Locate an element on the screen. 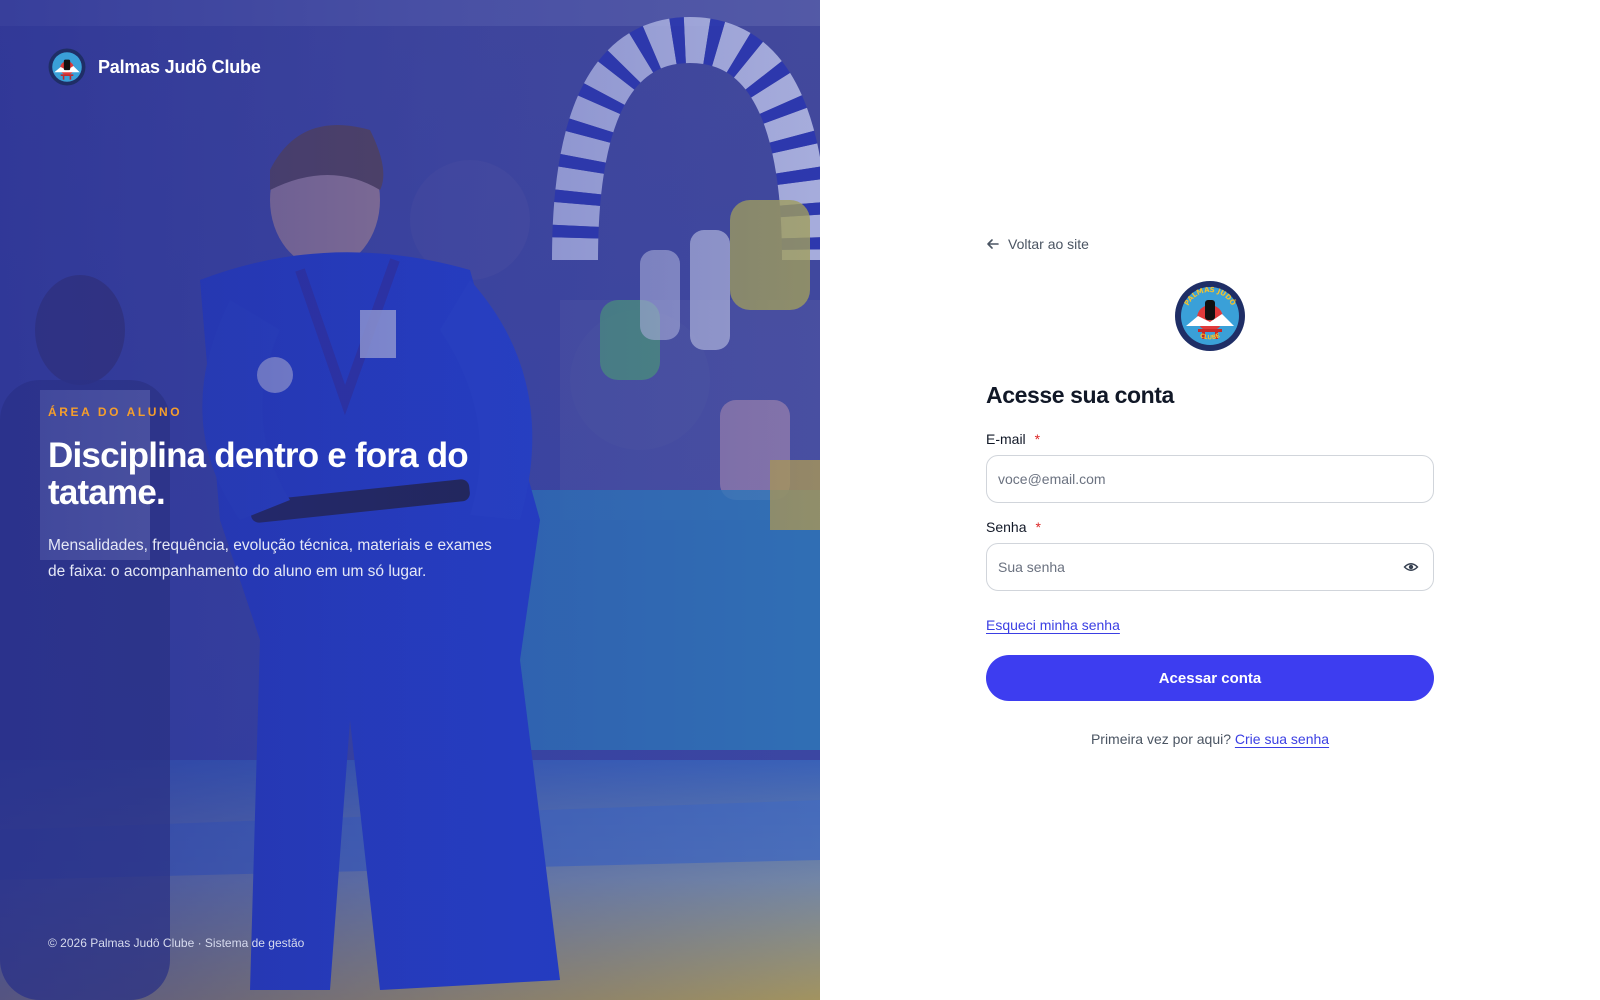  password-field-group: Senha * is located at coordinates (1210, 555).